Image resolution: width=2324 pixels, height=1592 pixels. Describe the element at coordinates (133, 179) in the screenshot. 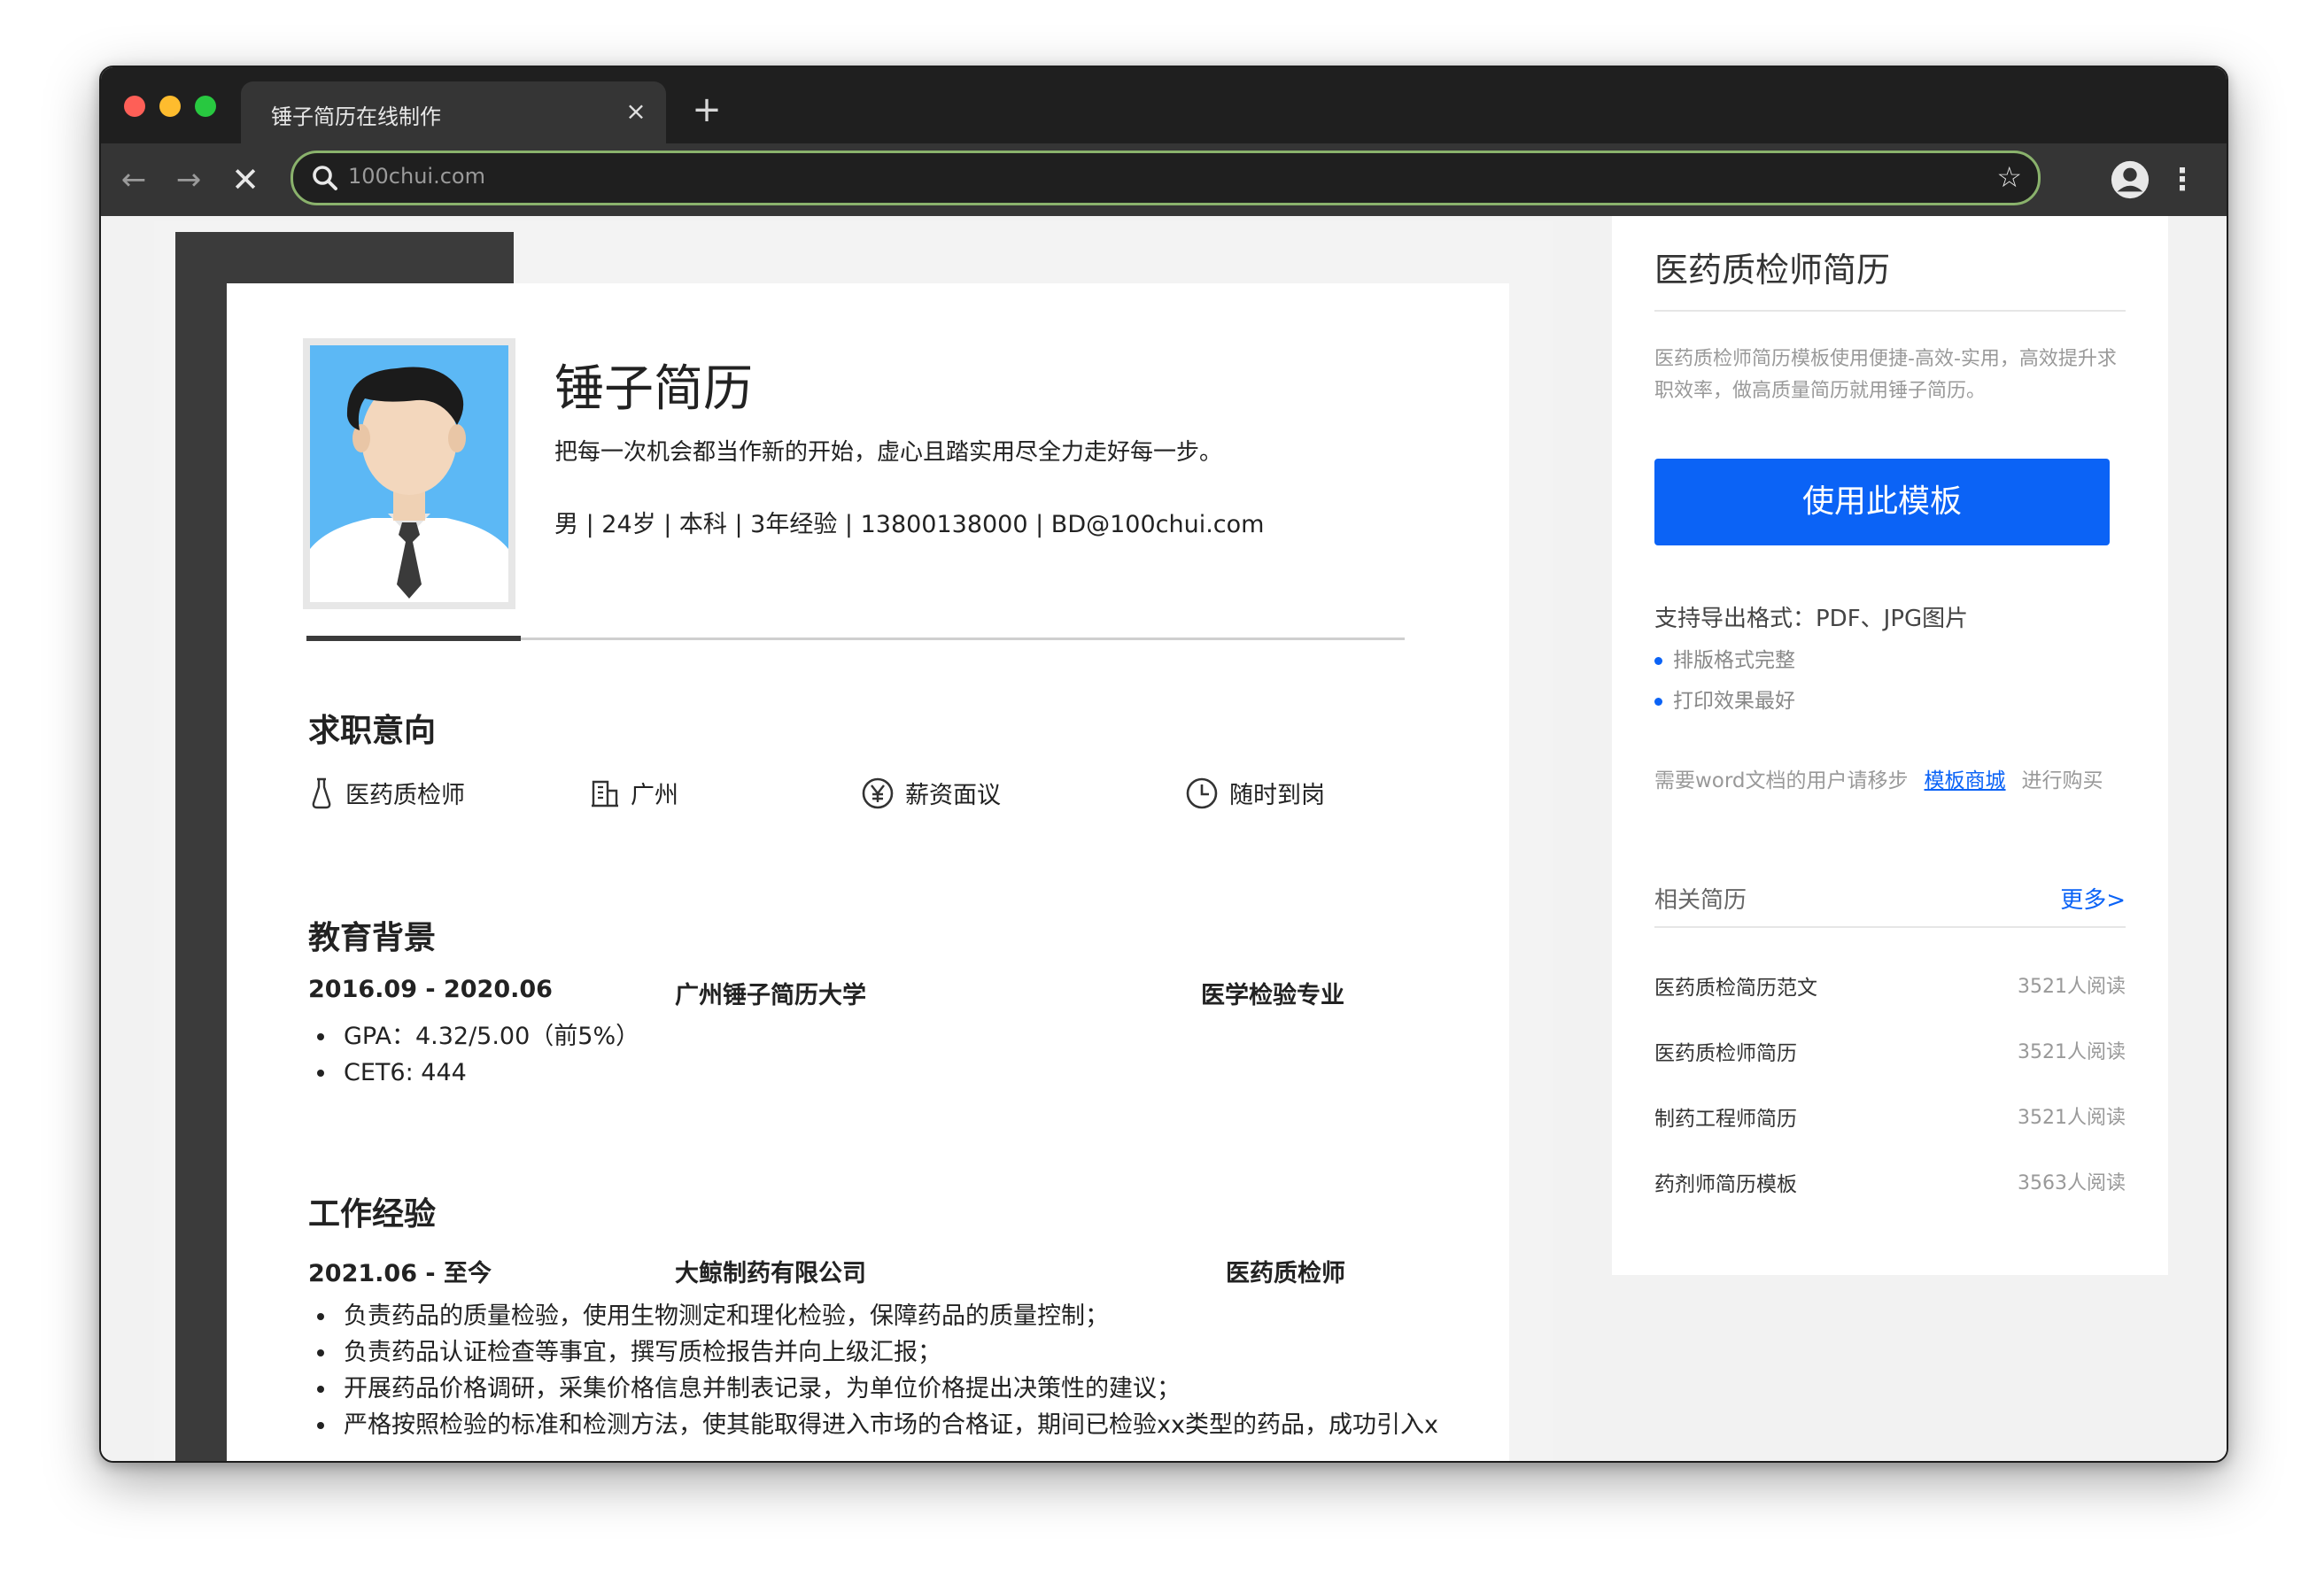

I see `back-button: ←` at that location.